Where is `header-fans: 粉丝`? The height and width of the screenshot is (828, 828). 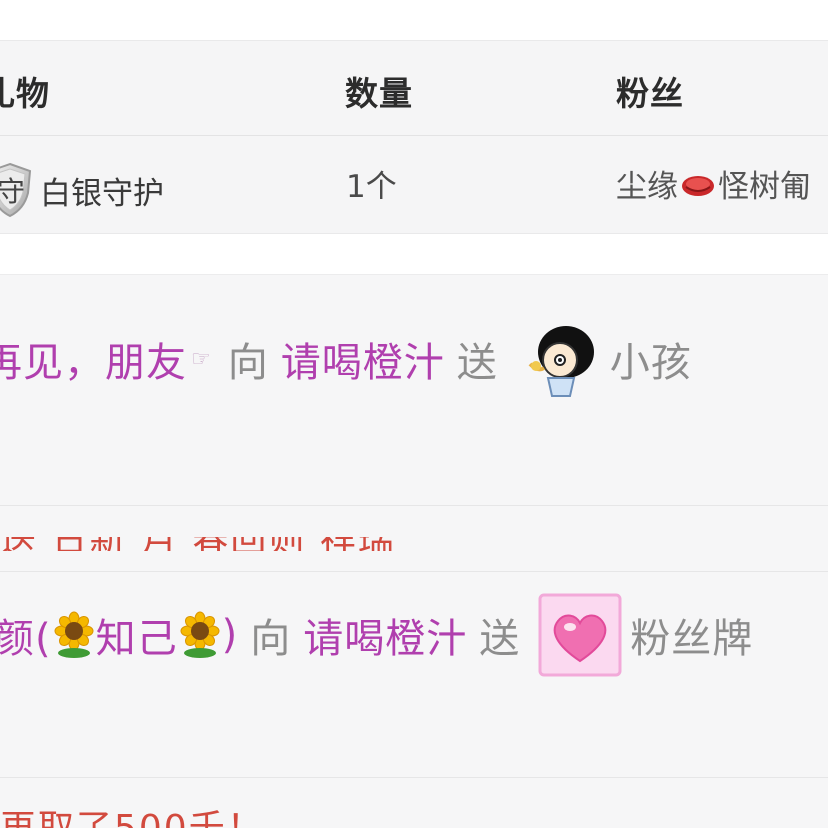 header-fans: 粉丝 is located at coordinates (650, 93).